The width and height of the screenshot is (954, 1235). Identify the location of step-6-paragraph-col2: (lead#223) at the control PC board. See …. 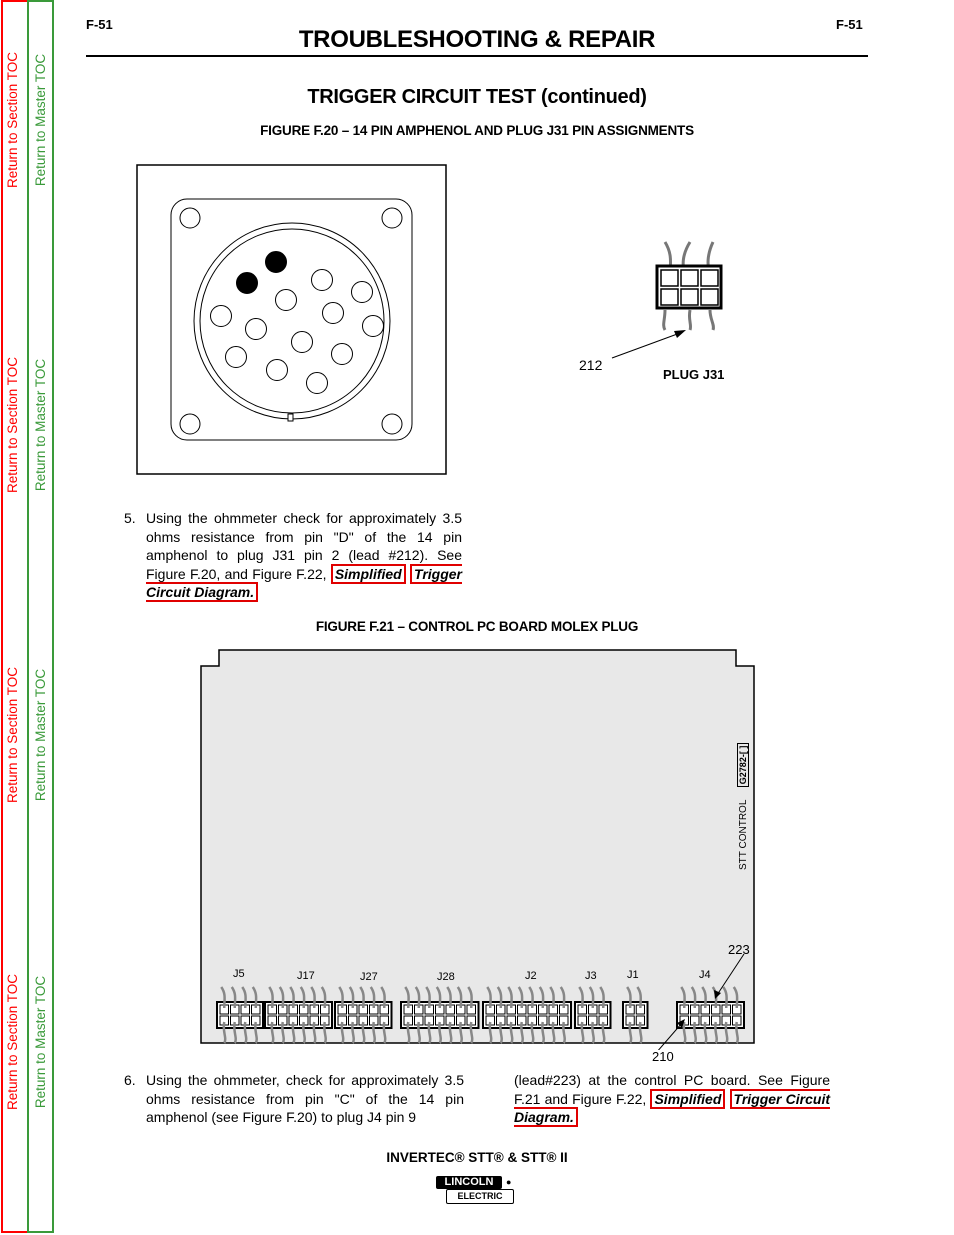
(672, 1099).